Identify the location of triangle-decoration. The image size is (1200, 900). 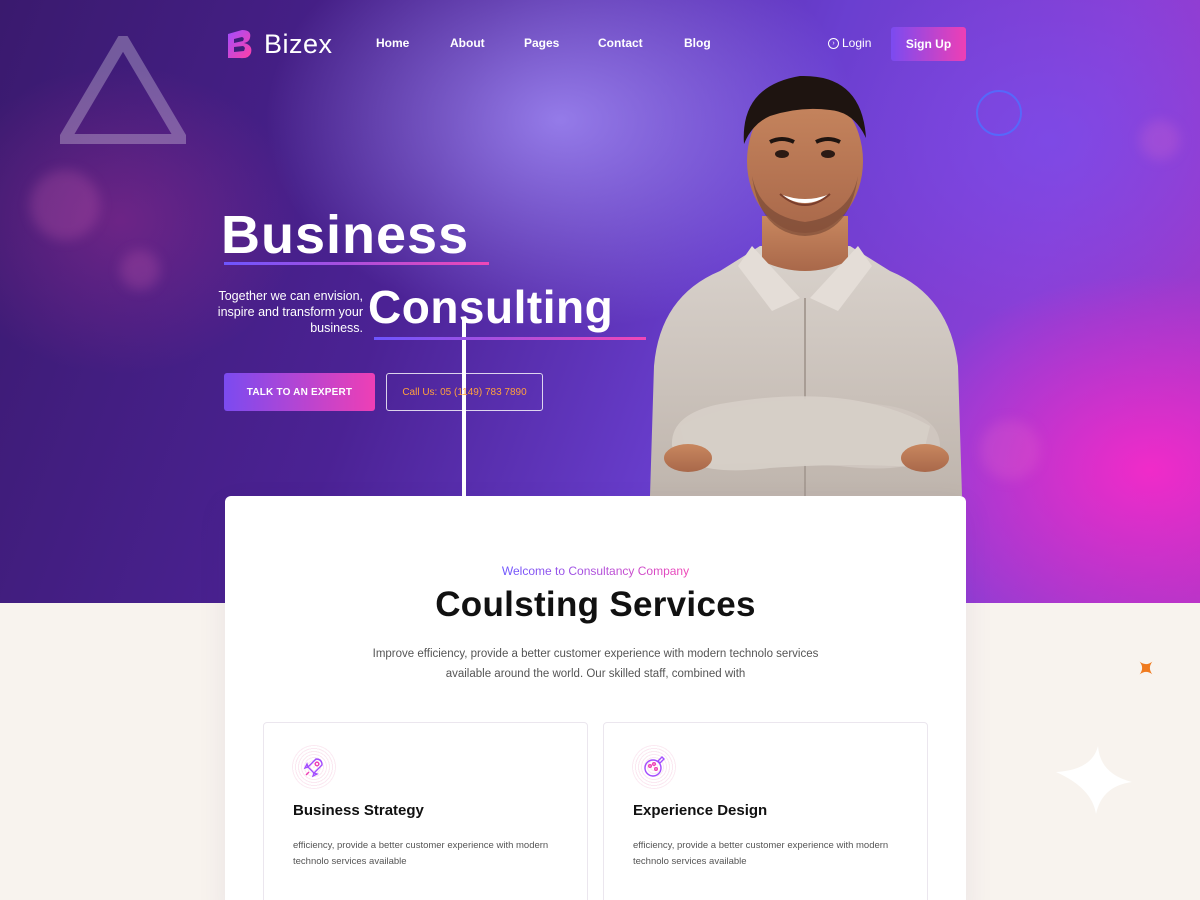
(123, 90).